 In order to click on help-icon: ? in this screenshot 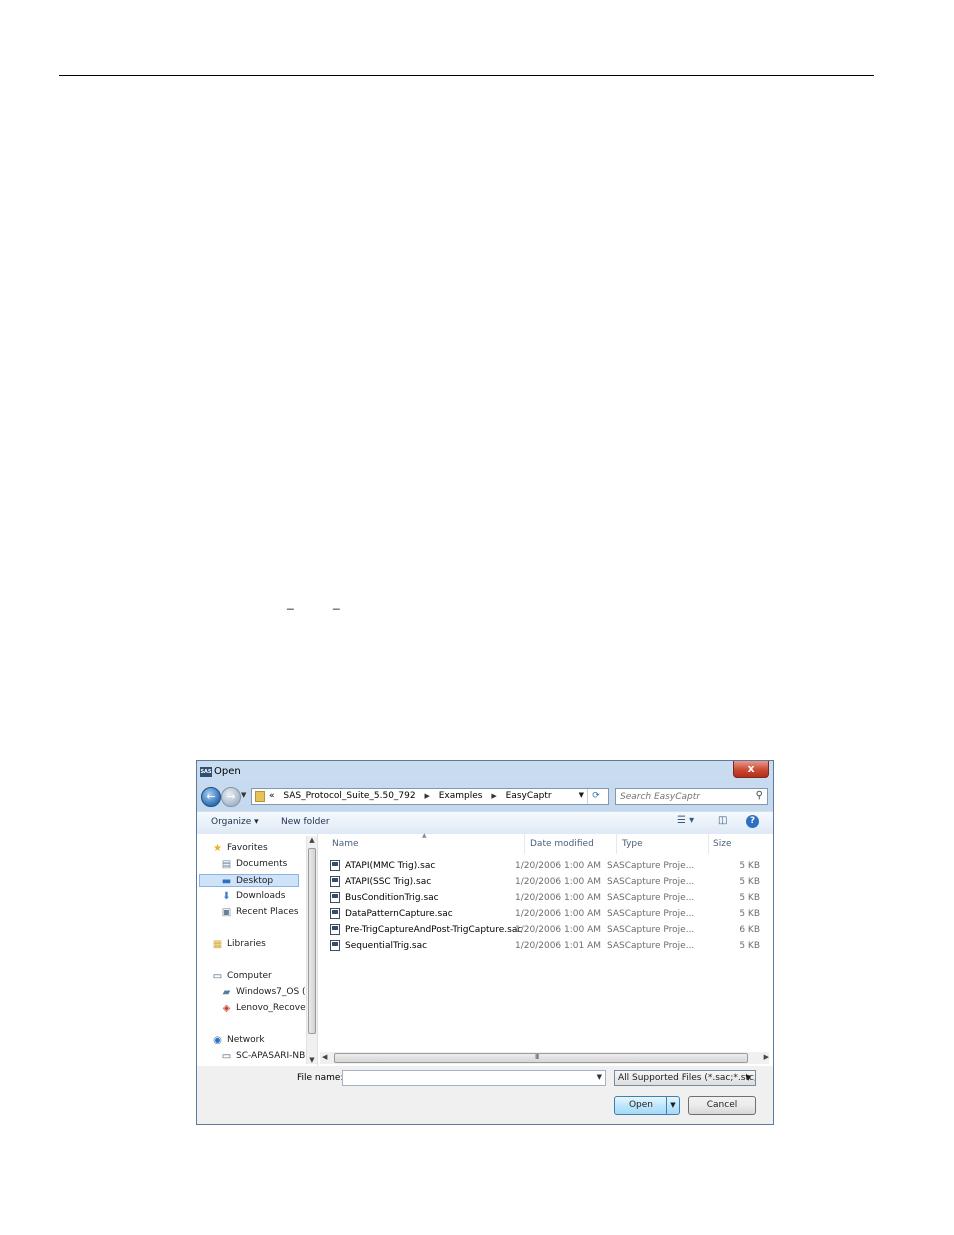, I will do `click(752, 821)`.